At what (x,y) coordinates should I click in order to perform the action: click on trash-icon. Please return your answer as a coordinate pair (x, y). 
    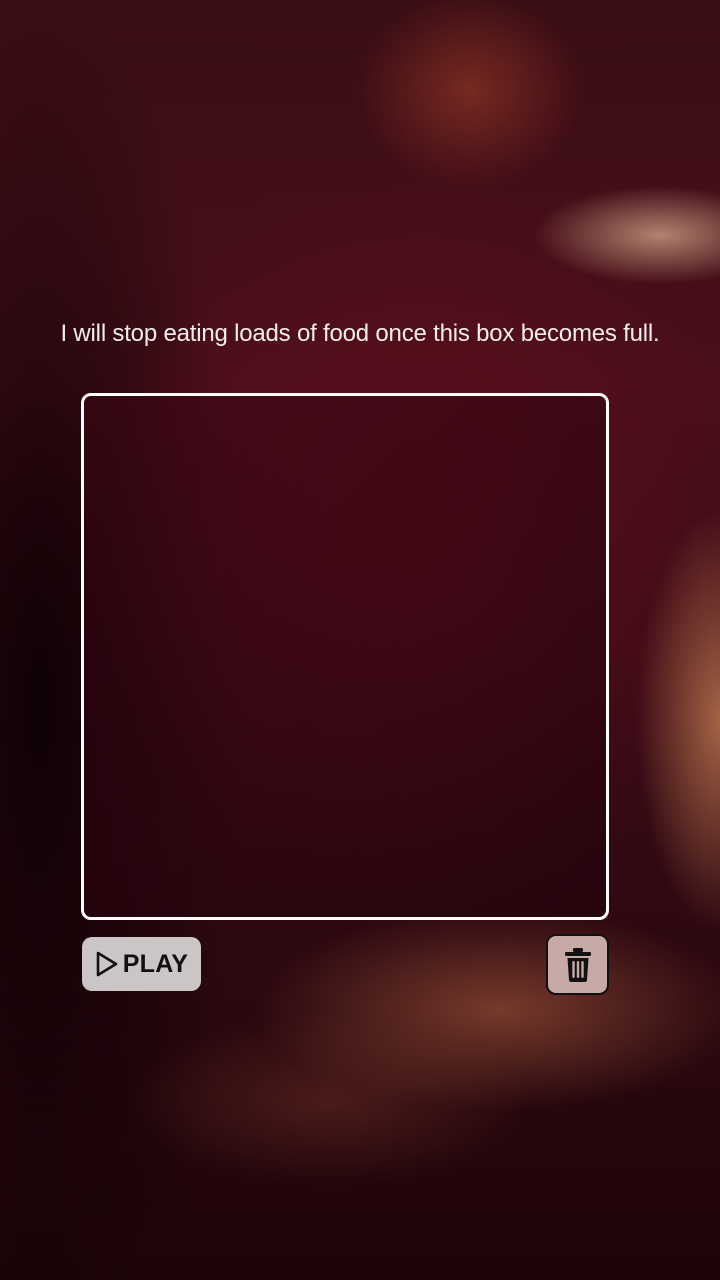
    Looking at the image, I should click on (577, 964).